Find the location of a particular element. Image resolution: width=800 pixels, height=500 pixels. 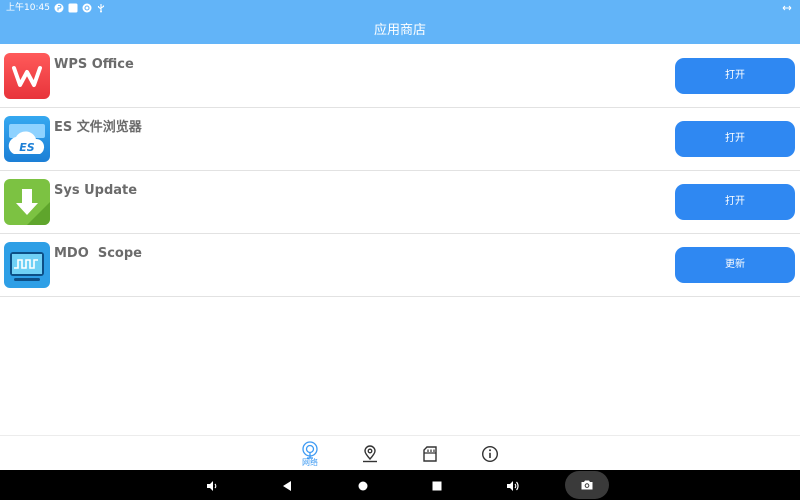

list-item: WPS Office 打开 is located at coordinates (400, 76).